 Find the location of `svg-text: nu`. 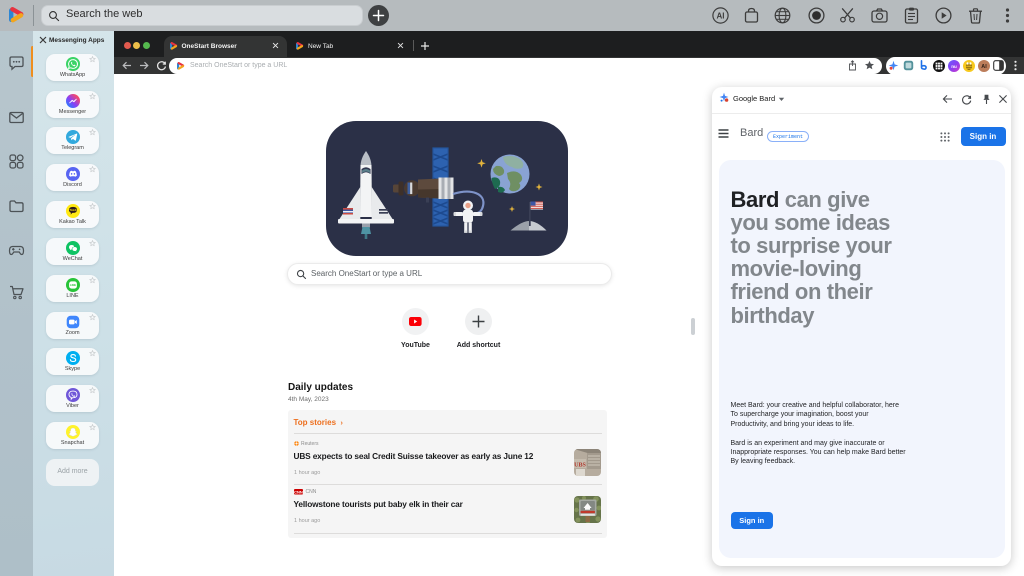

svg-text: nu is located at coordinates (954, 66).